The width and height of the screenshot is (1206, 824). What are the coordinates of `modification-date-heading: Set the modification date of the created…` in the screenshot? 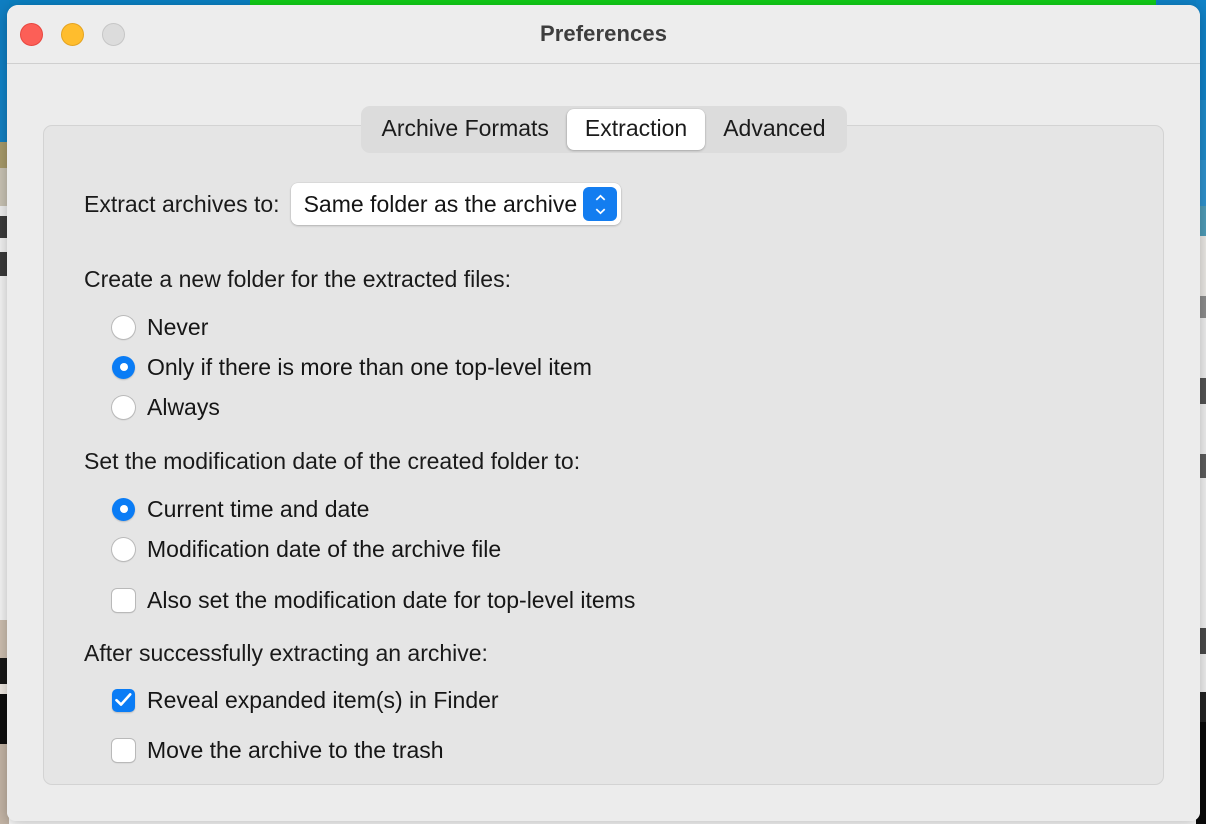 It's located at (332, 461).